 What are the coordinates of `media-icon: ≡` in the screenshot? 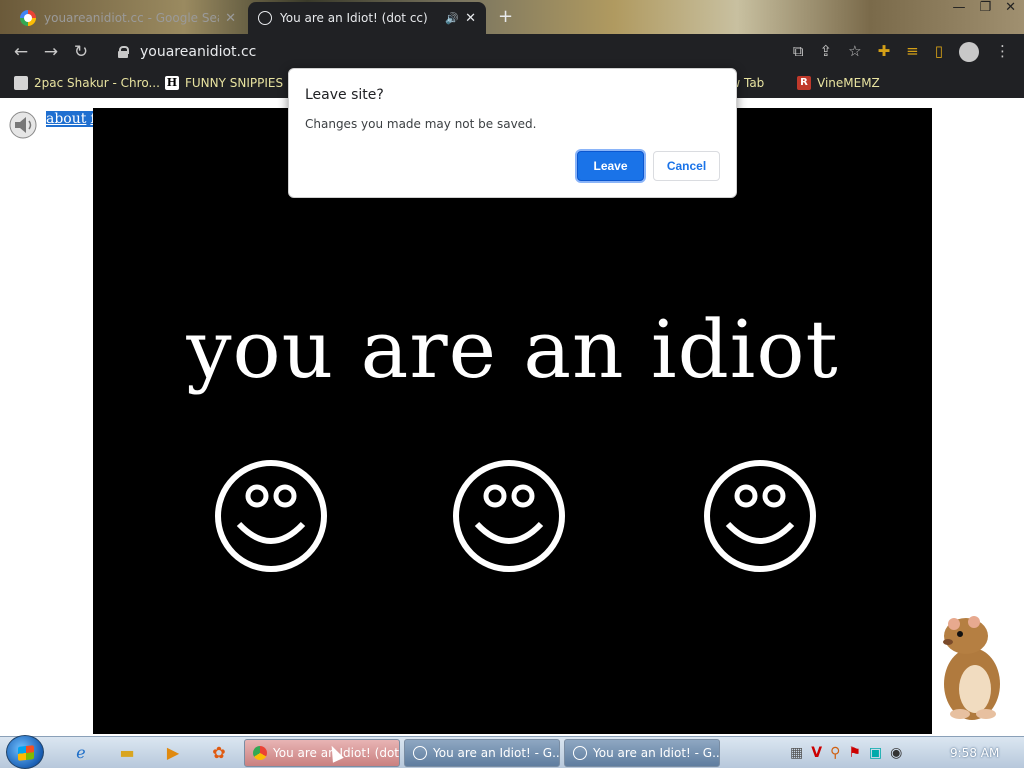 It's located at (912, 52).